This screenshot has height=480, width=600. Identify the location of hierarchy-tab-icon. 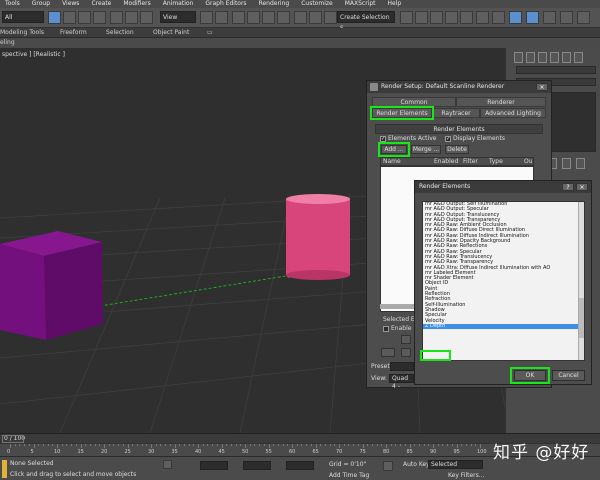
(542, 57).